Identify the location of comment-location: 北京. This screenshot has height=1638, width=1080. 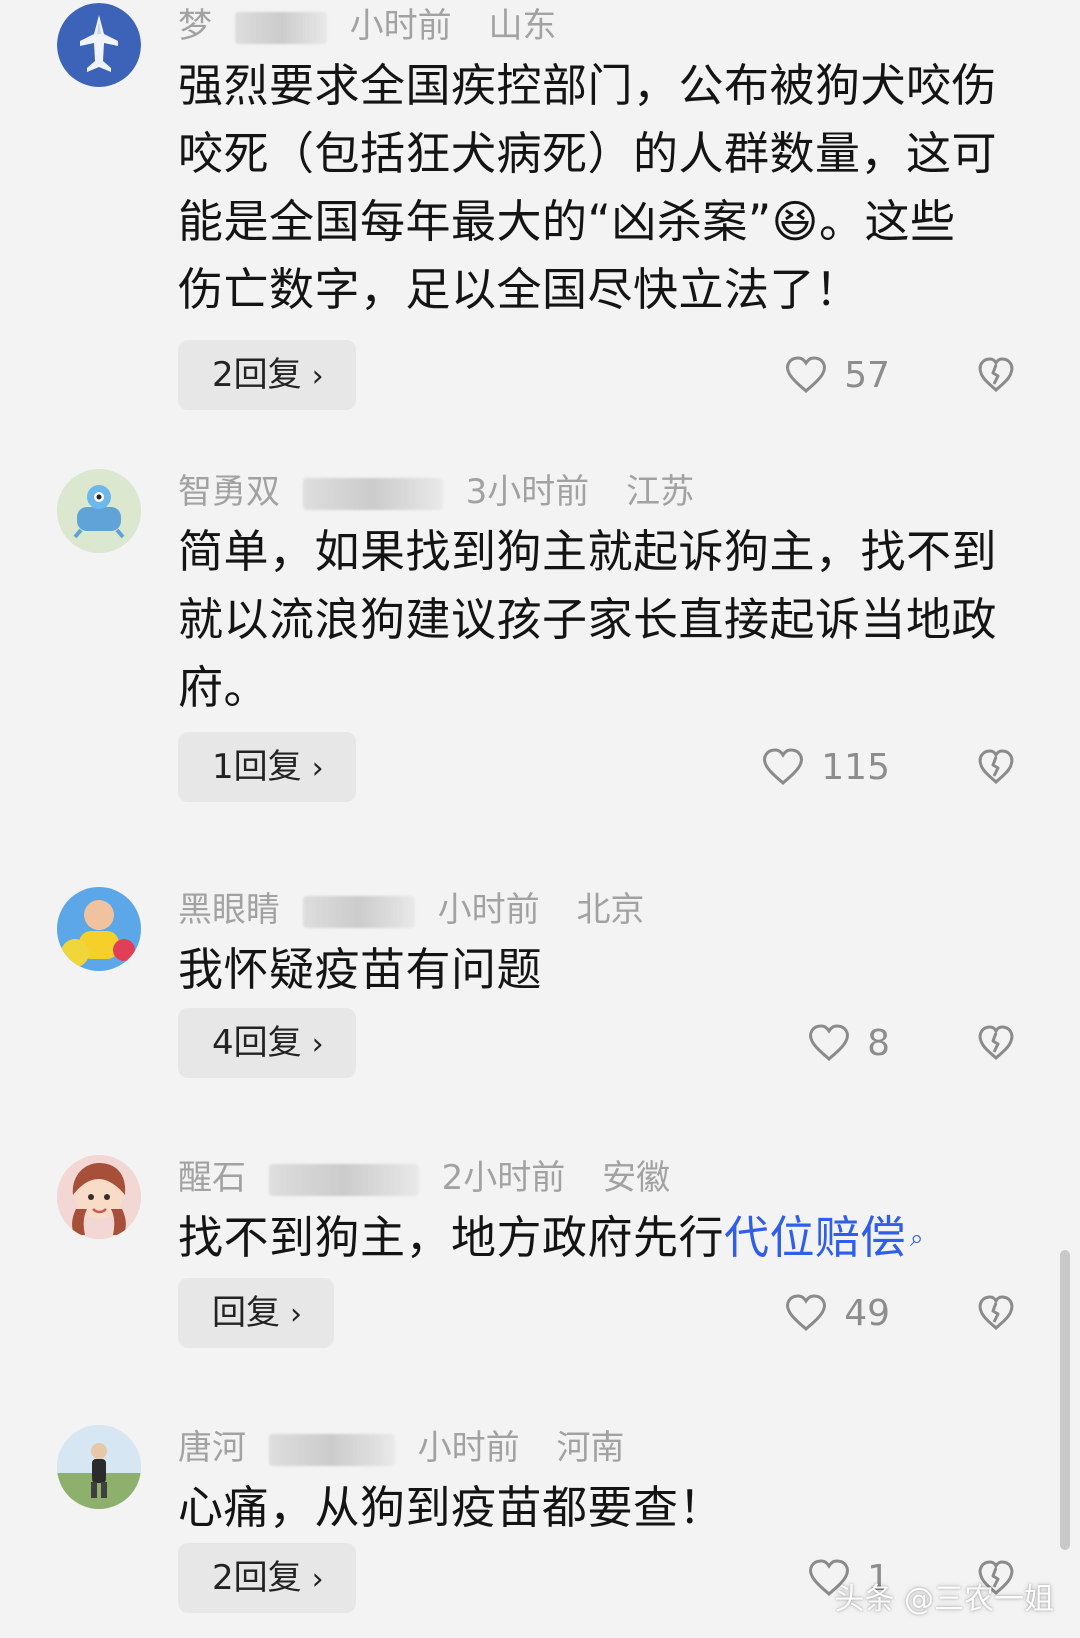
(610, 910).